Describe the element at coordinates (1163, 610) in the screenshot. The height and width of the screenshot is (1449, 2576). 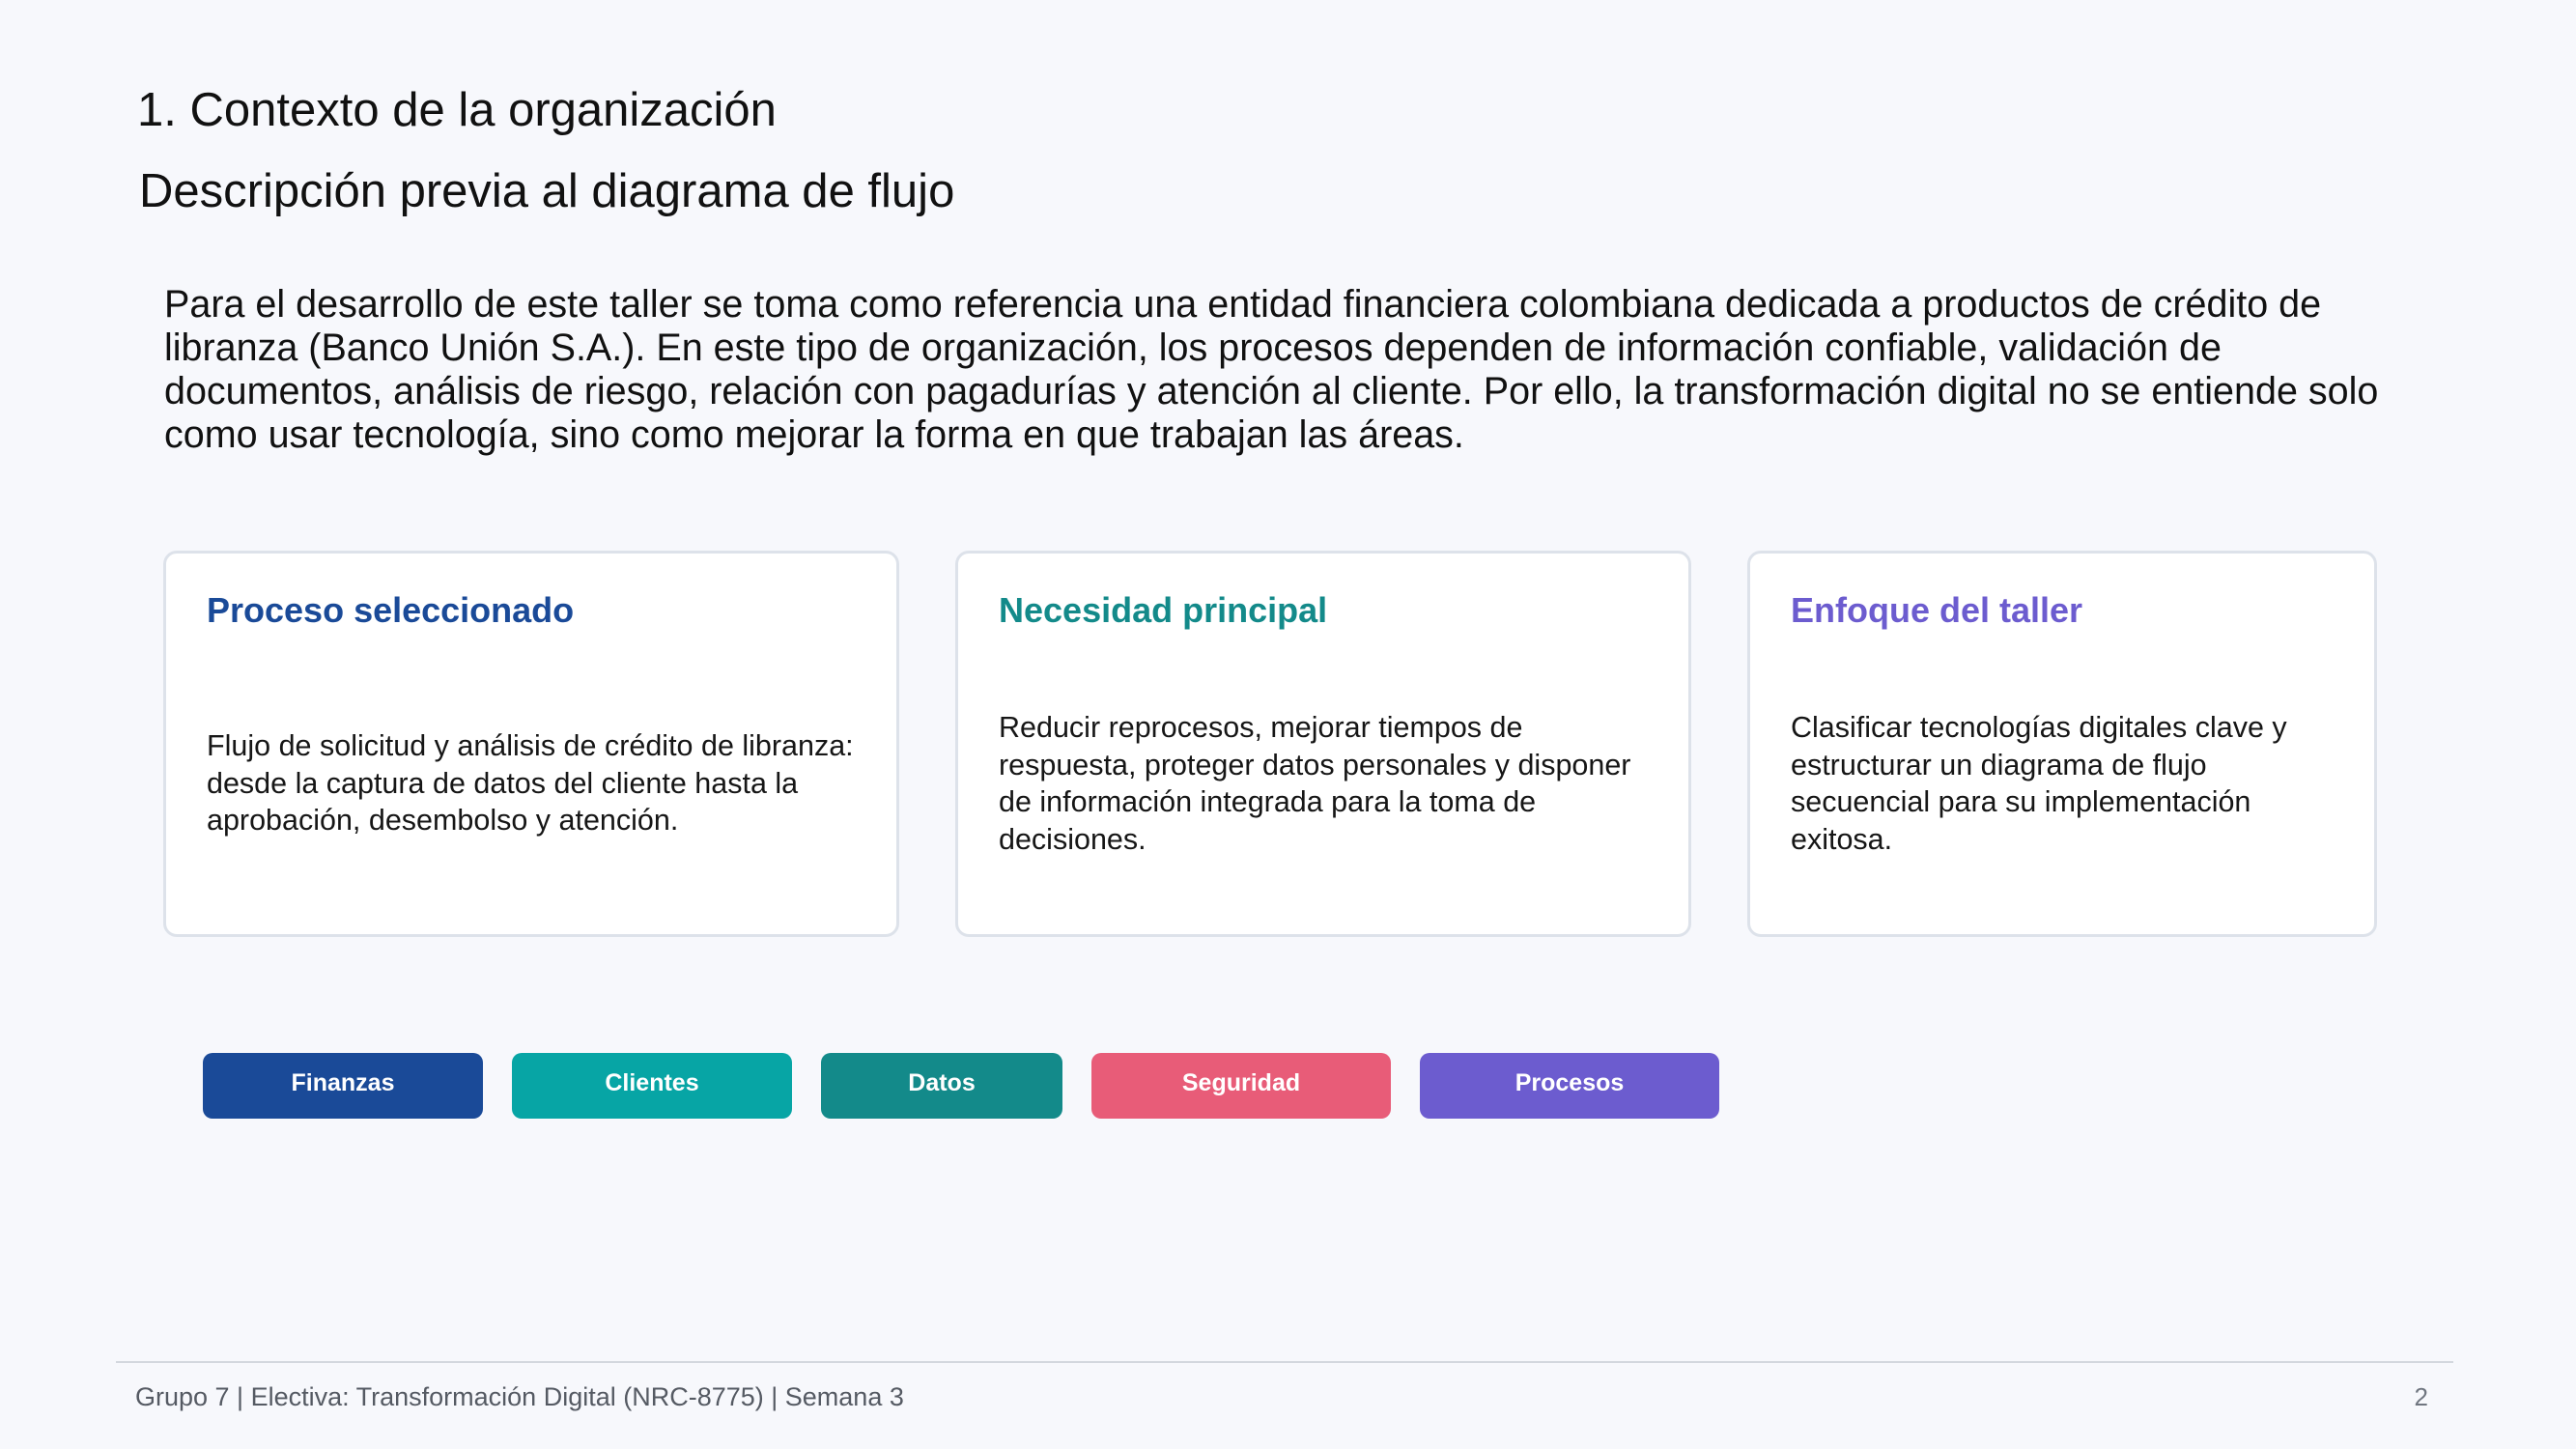
I see `card-title: Necesidad principal` at that location.